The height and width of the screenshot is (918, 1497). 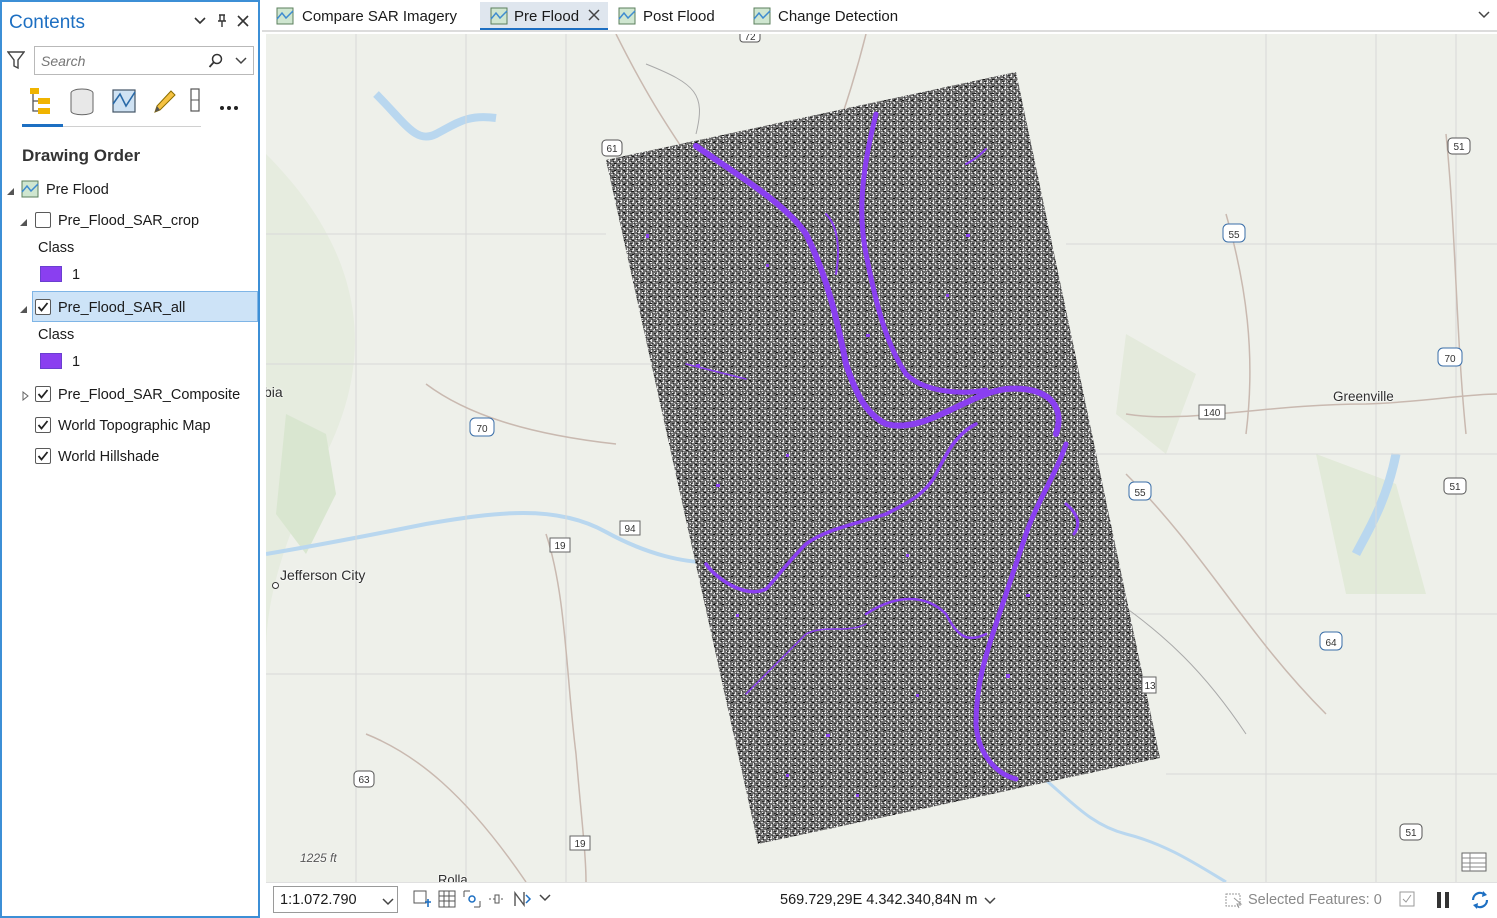 I want to click on attribute-table-icon, so click(x=1474, y=862).